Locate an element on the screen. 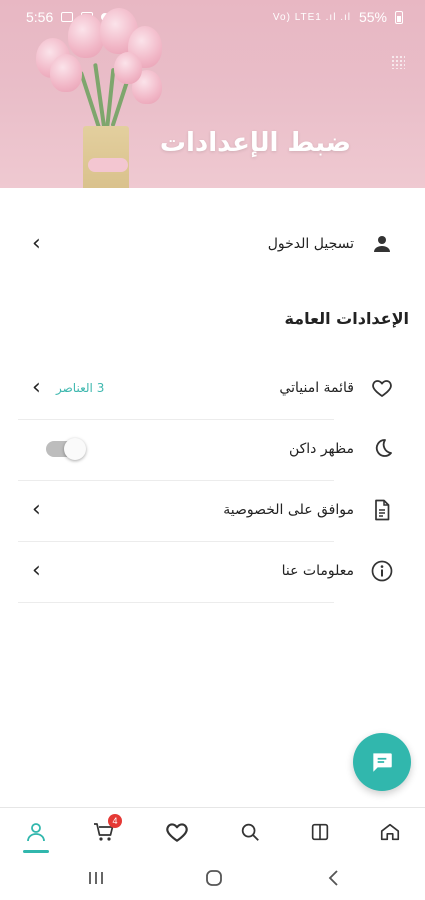 This screenshot has width=425, height=900. home-icon is located at coordinates (390, 832).